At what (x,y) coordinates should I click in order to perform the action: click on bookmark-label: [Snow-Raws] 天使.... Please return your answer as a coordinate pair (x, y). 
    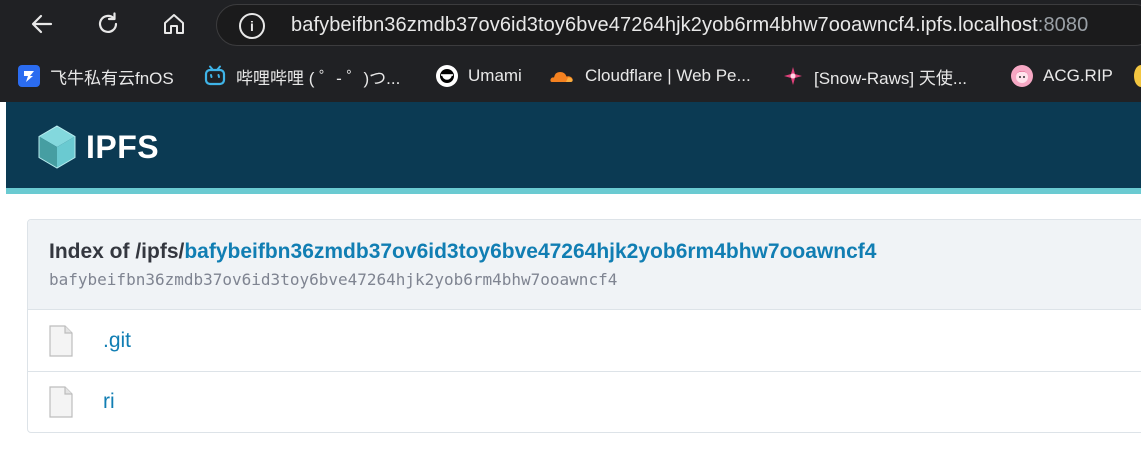
    Looking at the image, I should click on (891, 78).